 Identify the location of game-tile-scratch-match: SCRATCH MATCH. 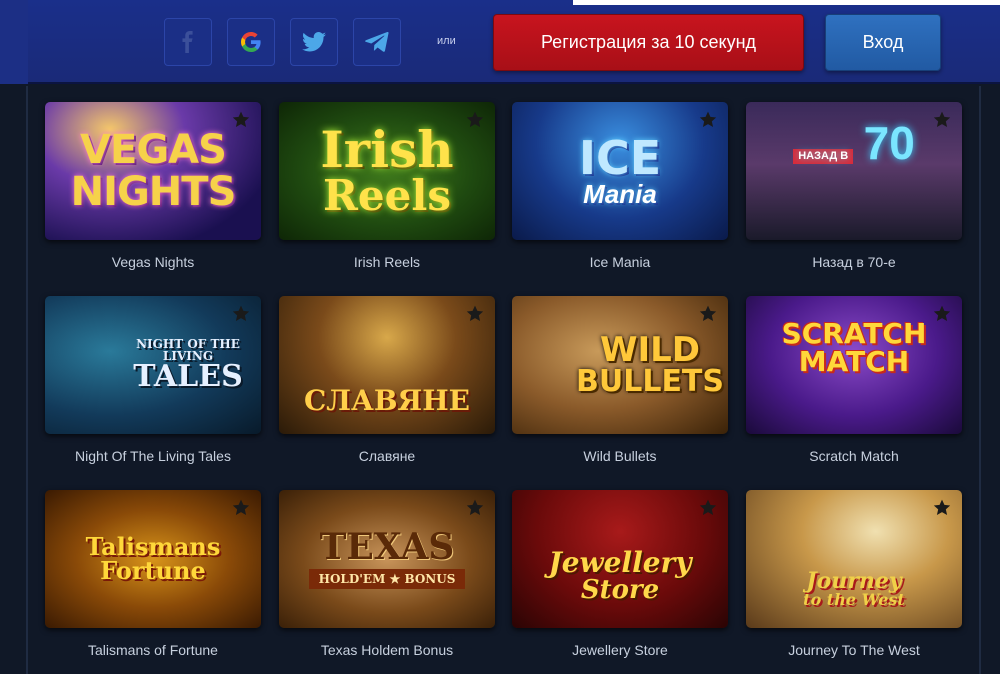
(854, 365).